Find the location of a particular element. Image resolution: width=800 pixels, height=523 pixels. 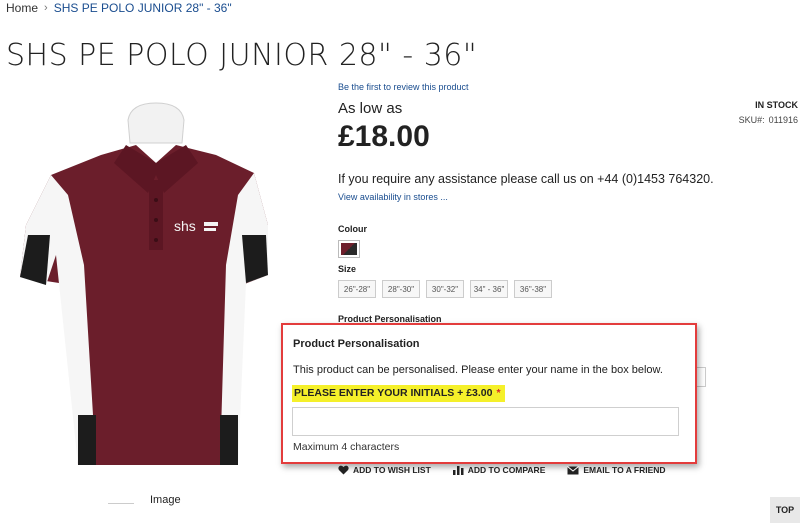

popup-title: Product Personalisation is located at coordinates (356, 344).